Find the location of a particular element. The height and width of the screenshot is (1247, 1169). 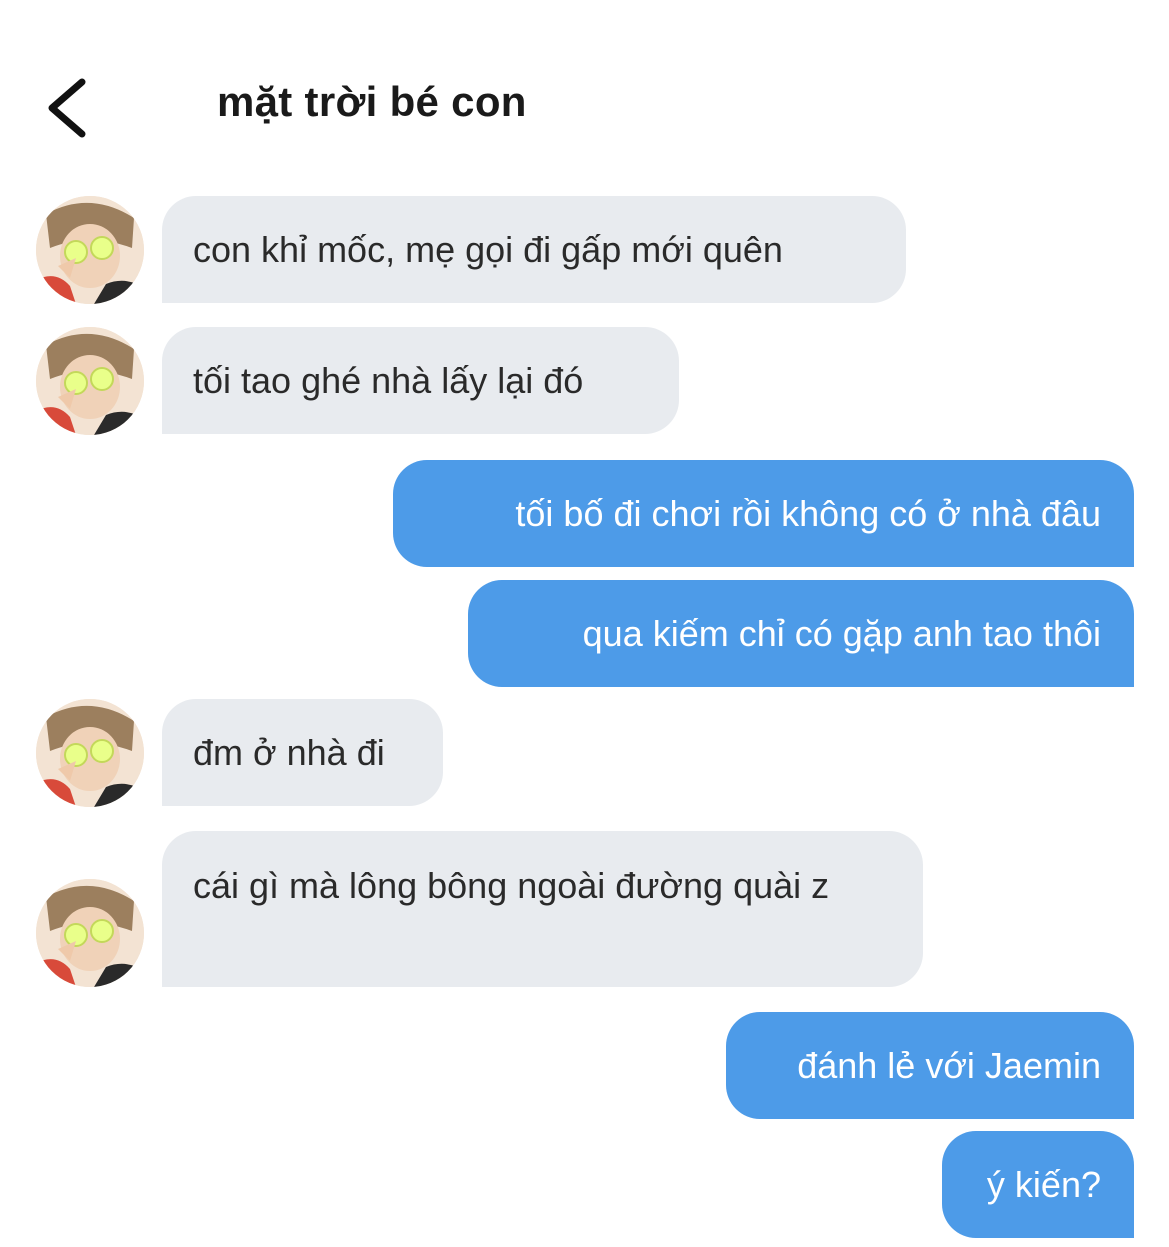

message-bubble-outgoing: ý kiến? is located at coordinates (1038, 1184).